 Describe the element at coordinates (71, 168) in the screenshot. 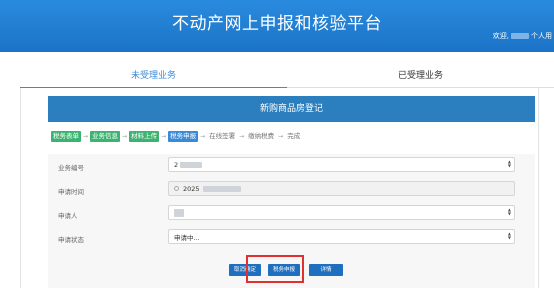

I see `business-no-label: 业务编号` at that location.